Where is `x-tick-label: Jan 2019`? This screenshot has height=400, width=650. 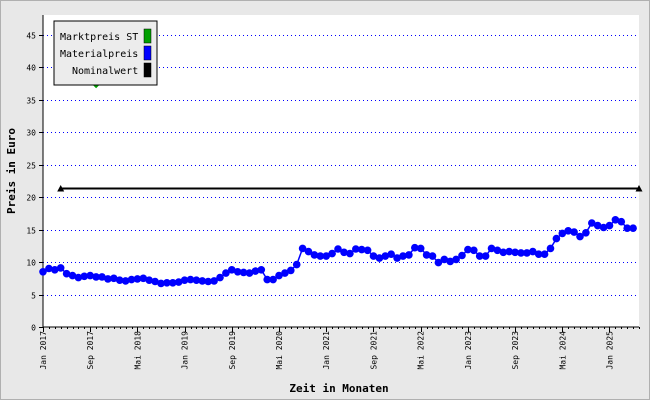
x-tick-label: Jan 2019 is located at coordinates (185, 350).